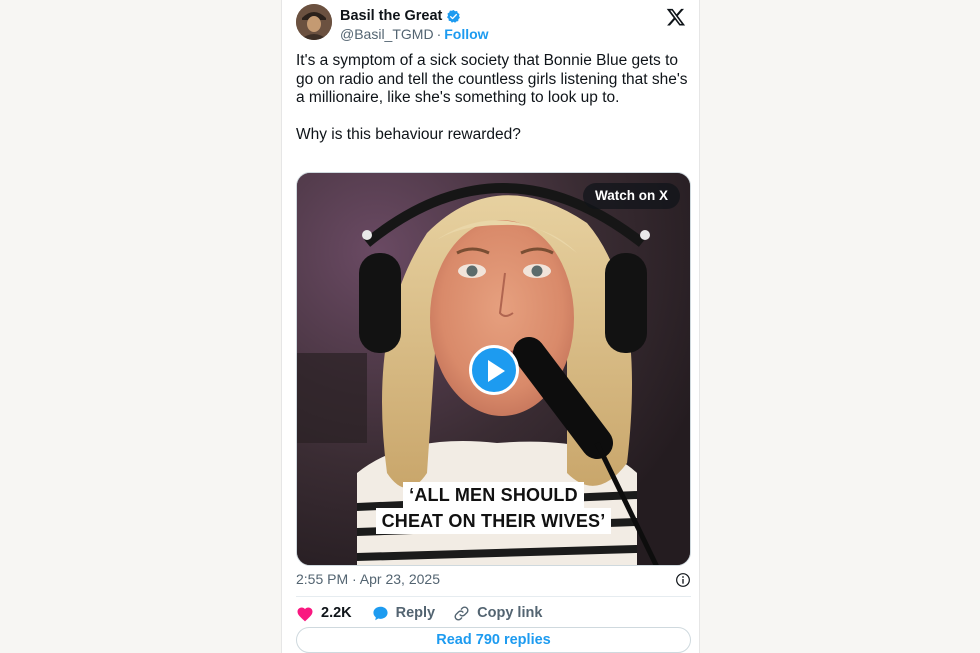  I want to click on caption-text-1: ‘ALL MEN SHOULD, so click(493, 495).